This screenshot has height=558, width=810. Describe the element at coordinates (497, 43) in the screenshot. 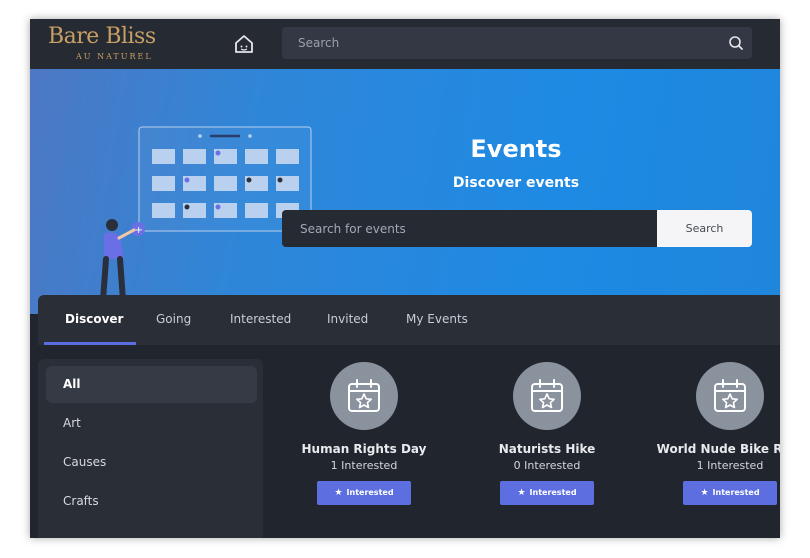

I see `global-search-input` at that location.